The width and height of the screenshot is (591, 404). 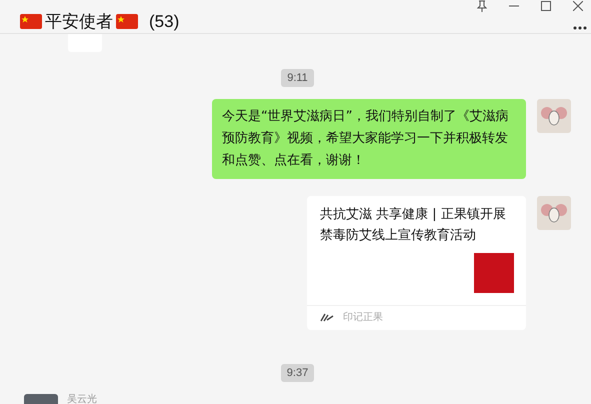 I want to click on article-title: 共抗艾滋 共享健康 | 正果镇开展禁毒防艾线上宣传教育活动, so click(x=413, y=225).